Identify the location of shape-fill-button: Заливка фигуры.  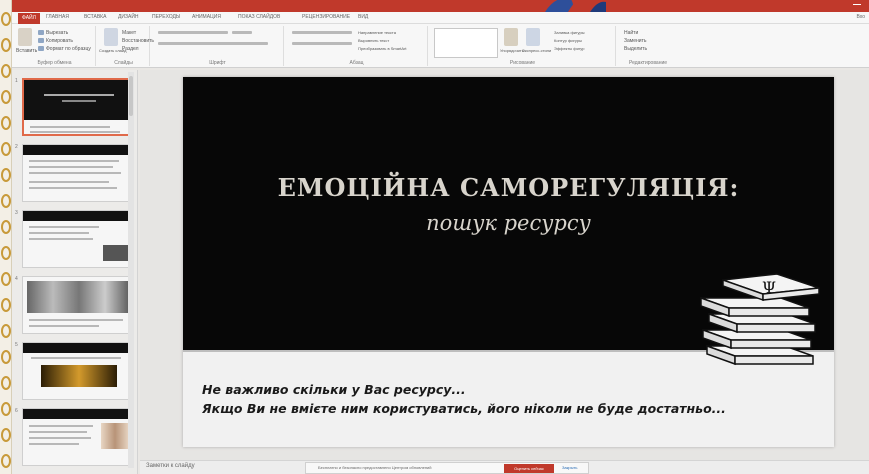
(569, 32).